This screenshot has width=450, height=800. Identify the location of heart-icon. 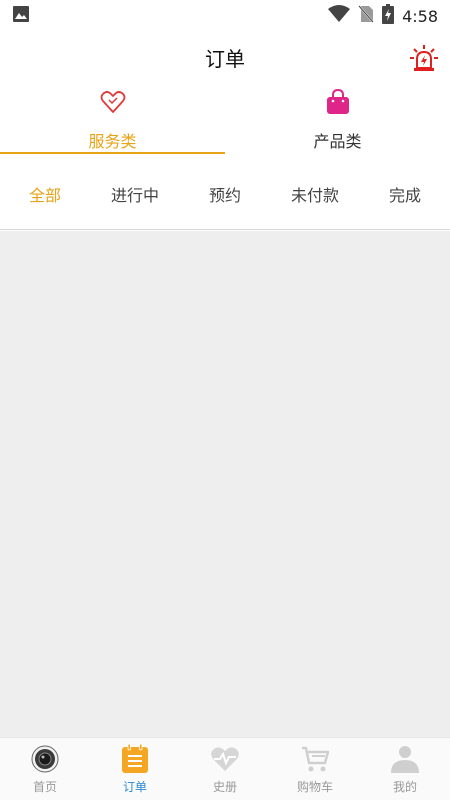
(112, 102).